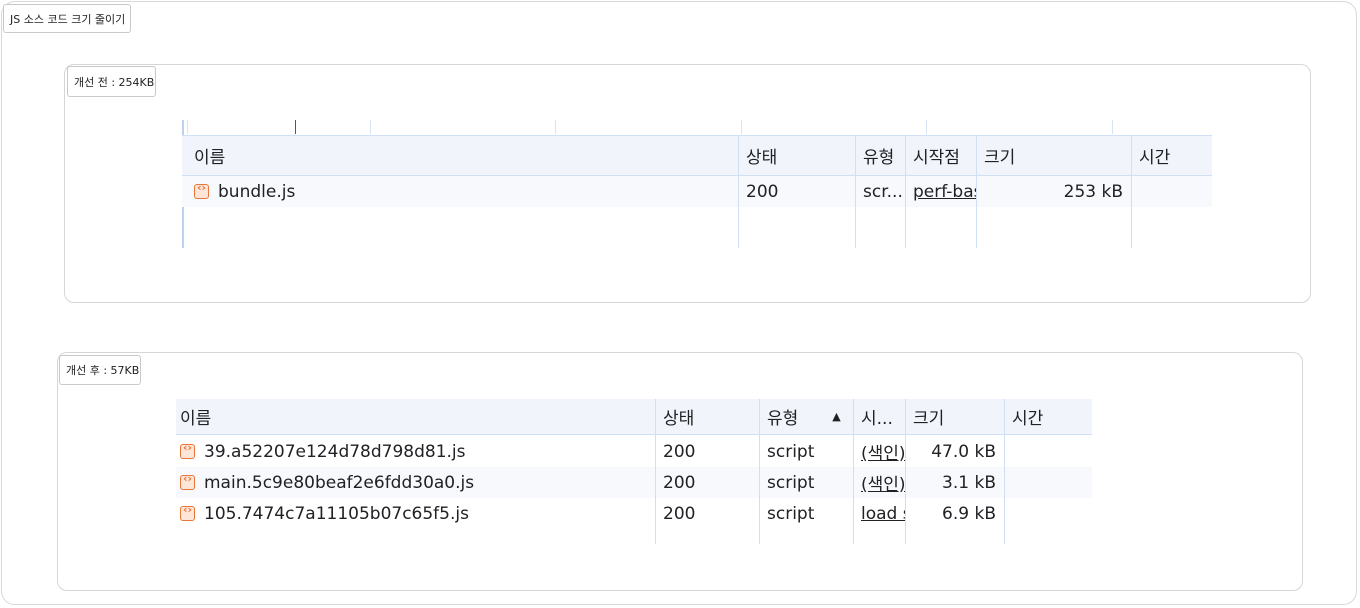 The width and height of the screenshot is (1360, 608). I want to click on request-name-text: main.5c9e80beaf2e6fdd30a0.js, so click(339, 482).